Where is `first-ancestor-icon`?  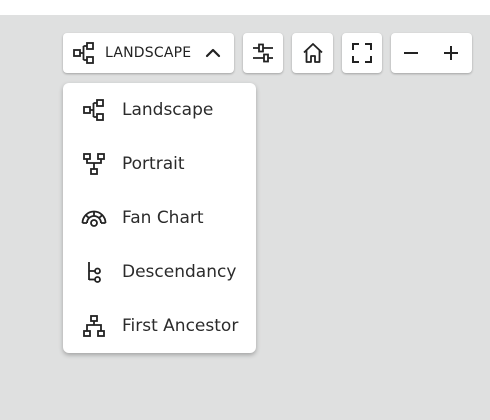 first-ancestor-icon is located at coordinates (94, 326).